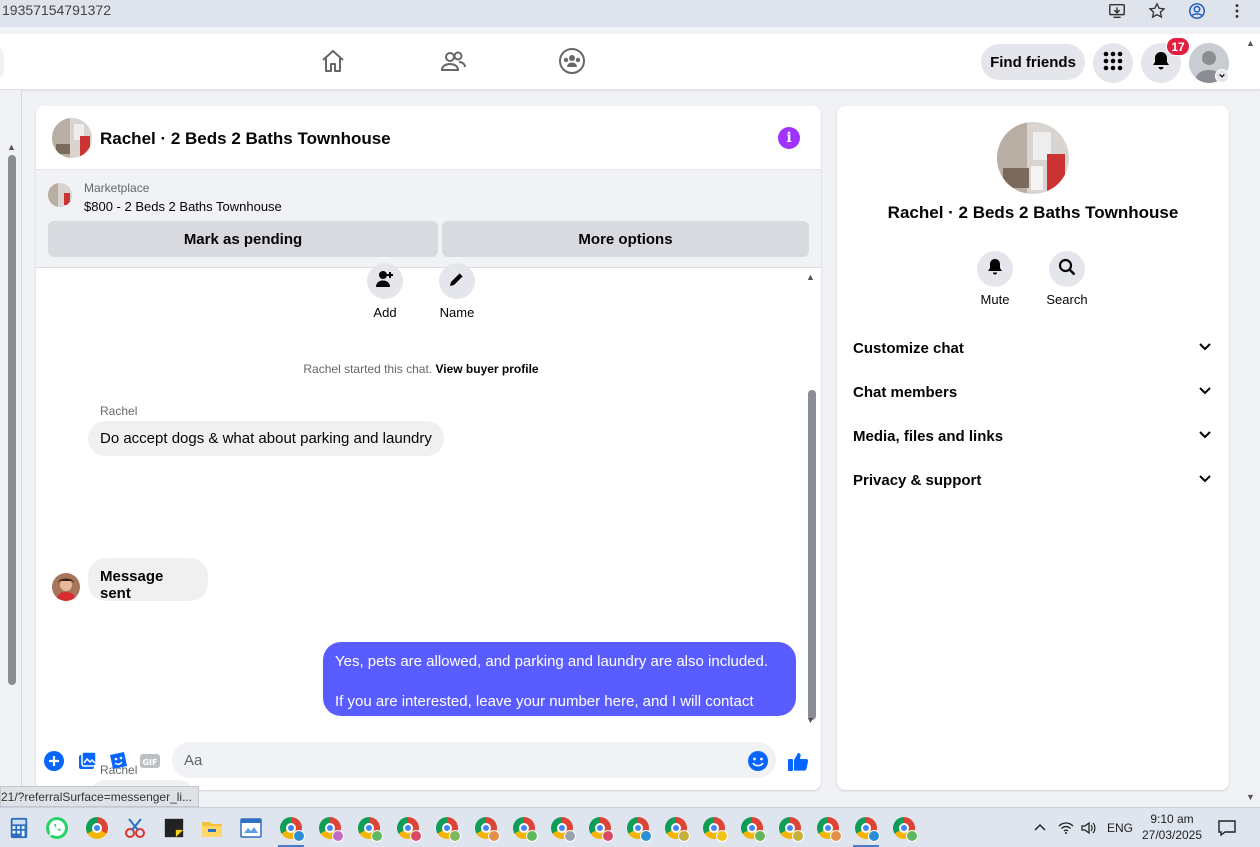 This screenshot has height=847, width=1260. I want to click on search-action: Search, so click(1067, 279).